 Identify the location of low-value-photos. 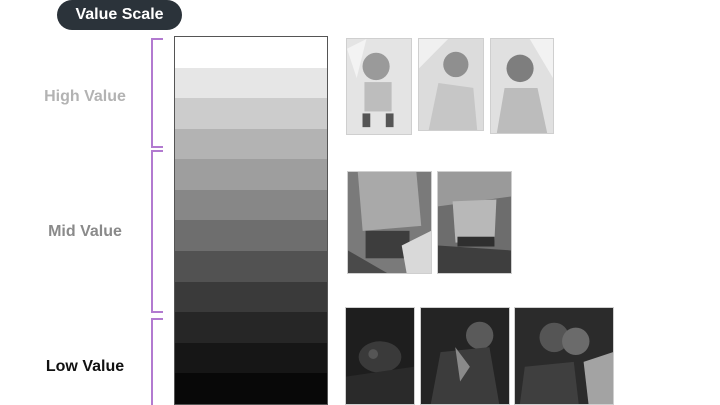
(479, 356).